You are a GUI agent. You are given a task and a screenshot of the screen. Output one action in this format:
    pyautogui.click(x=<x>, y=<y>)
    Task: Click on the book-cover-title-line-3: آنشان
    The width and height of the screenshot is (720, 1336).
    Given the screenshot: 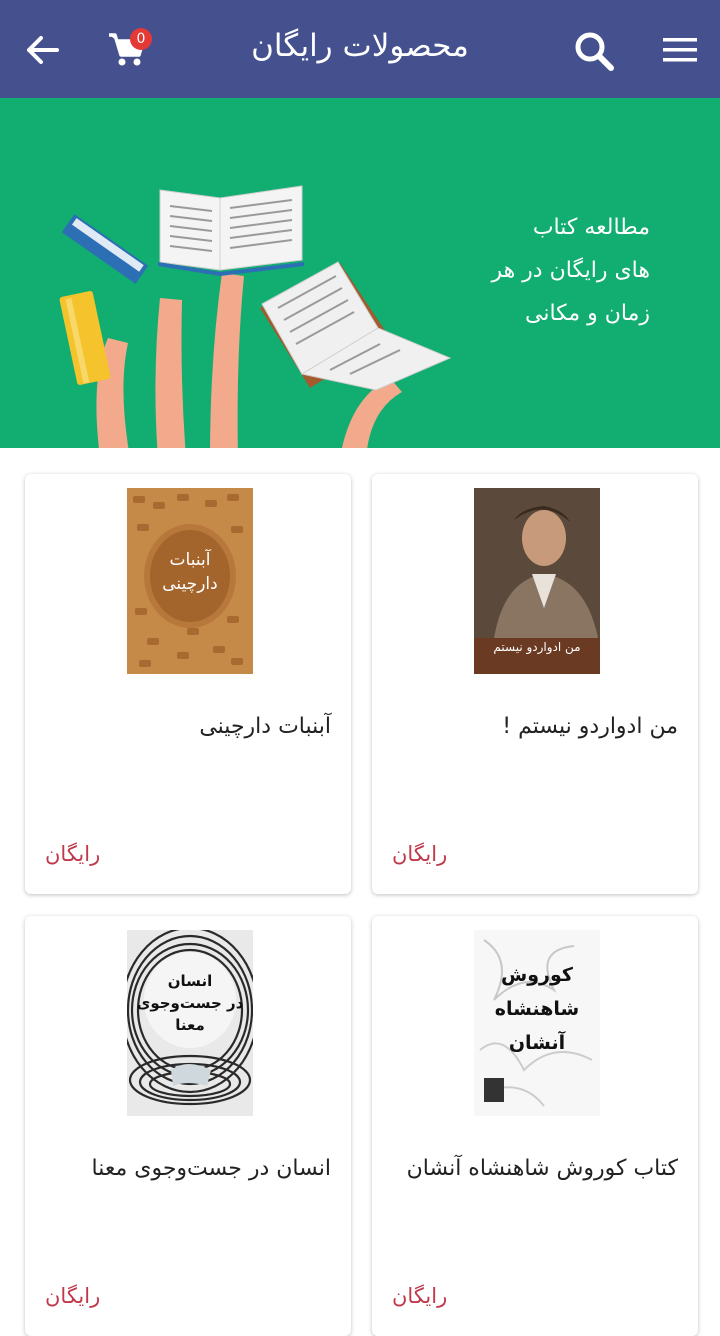 What is the action you would take?
    pyautogui.click(x=537, y=1043)
    